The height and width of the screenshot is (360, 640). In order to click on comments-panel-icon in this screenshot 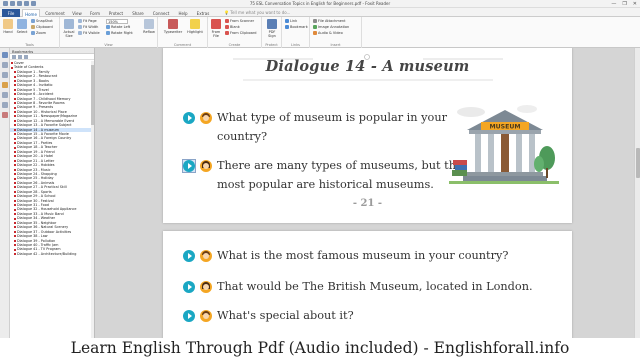, I will do `click(5, 85)`.